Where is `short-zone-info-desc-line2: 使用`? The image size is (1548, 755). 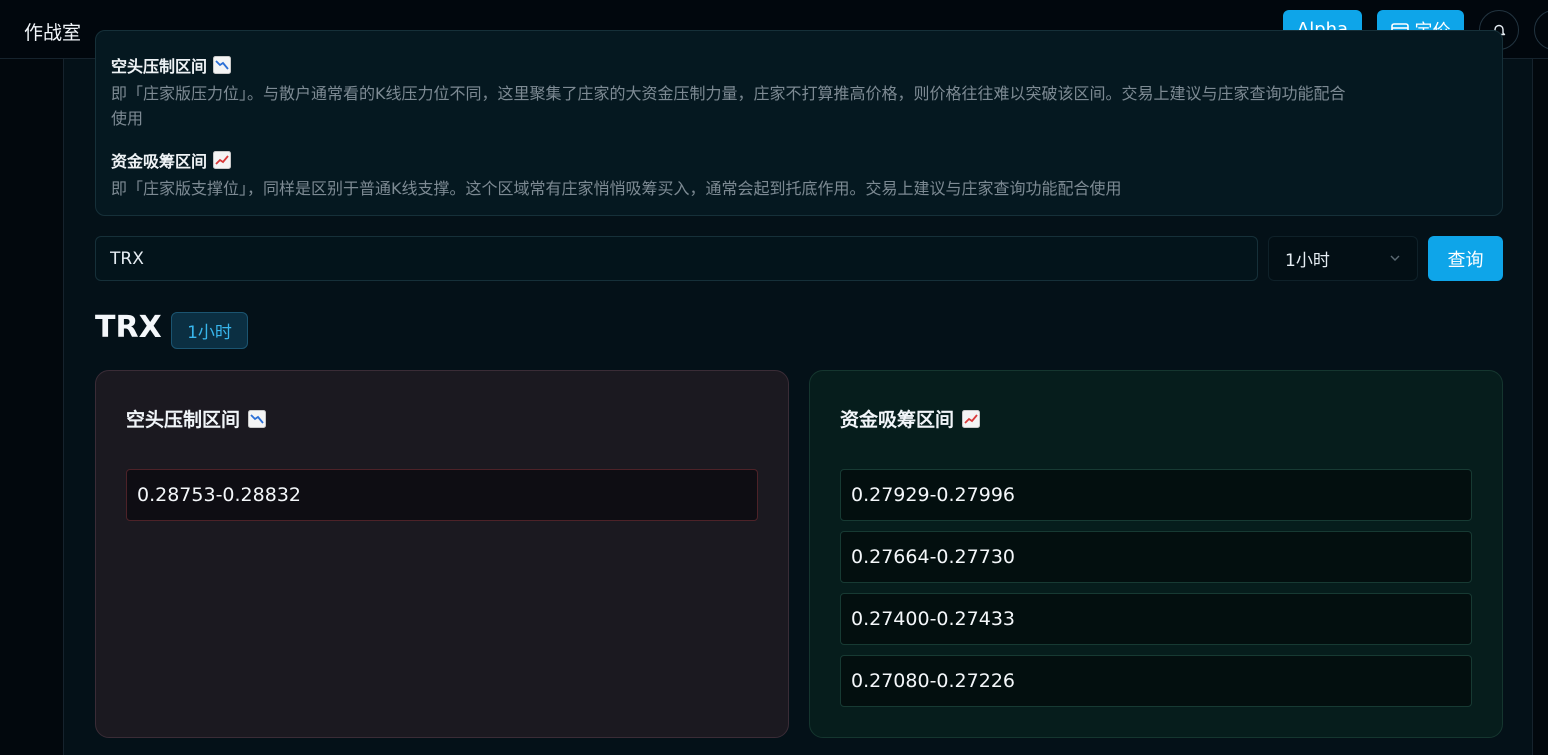 short-zone-info-desc-line2: 使用 is located at coordinates (127, 118).